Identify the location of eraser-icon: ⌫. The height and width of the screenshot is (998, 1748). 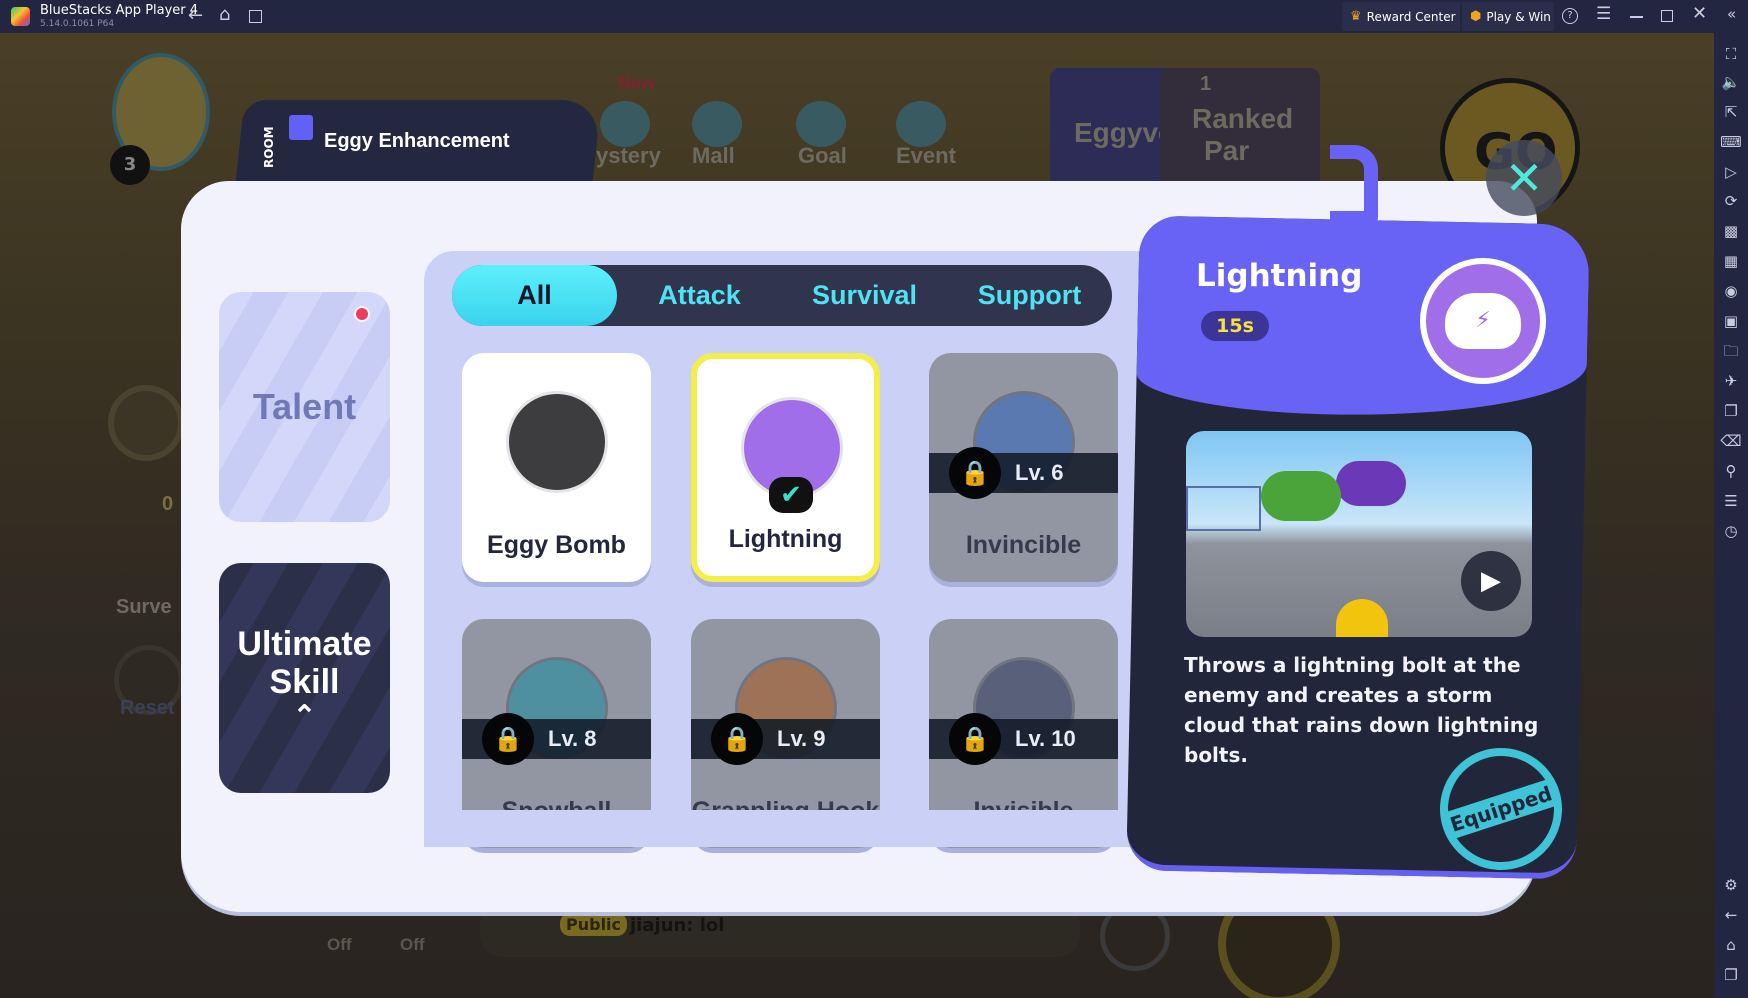
(1731, 441).